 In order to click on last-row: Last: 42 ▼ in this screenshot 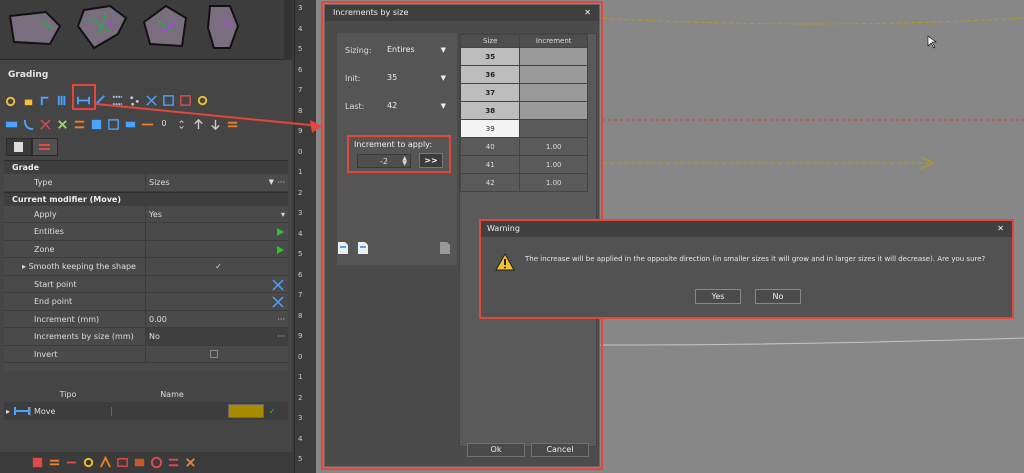, I will do `click(397, 106)`.